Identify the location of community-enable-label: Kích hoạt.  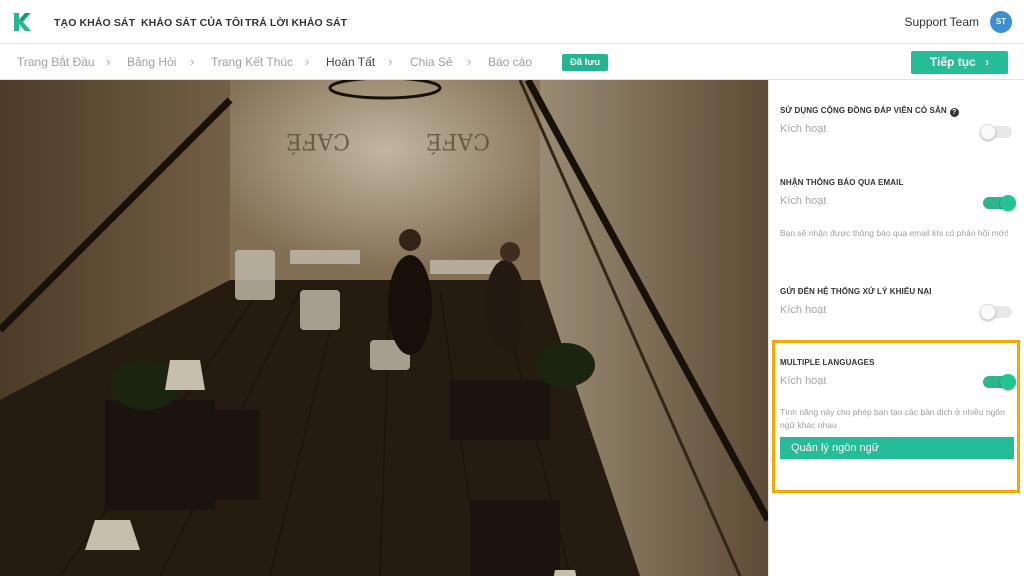
(803, 129).